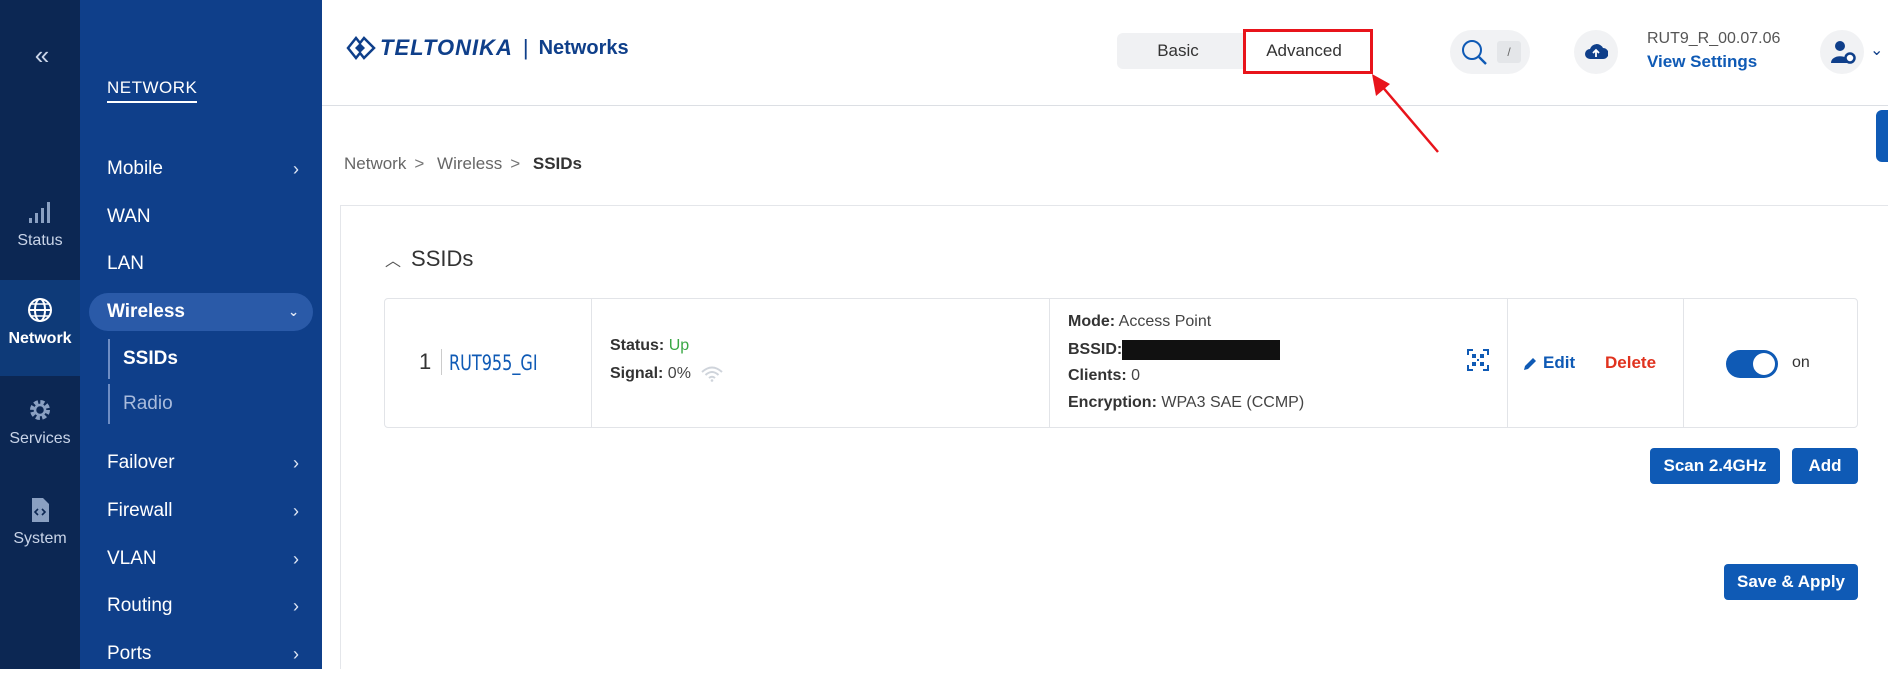  Describe the element at coordinates (1596, 52) in the screenshot. I see `cloud-button` at that location.